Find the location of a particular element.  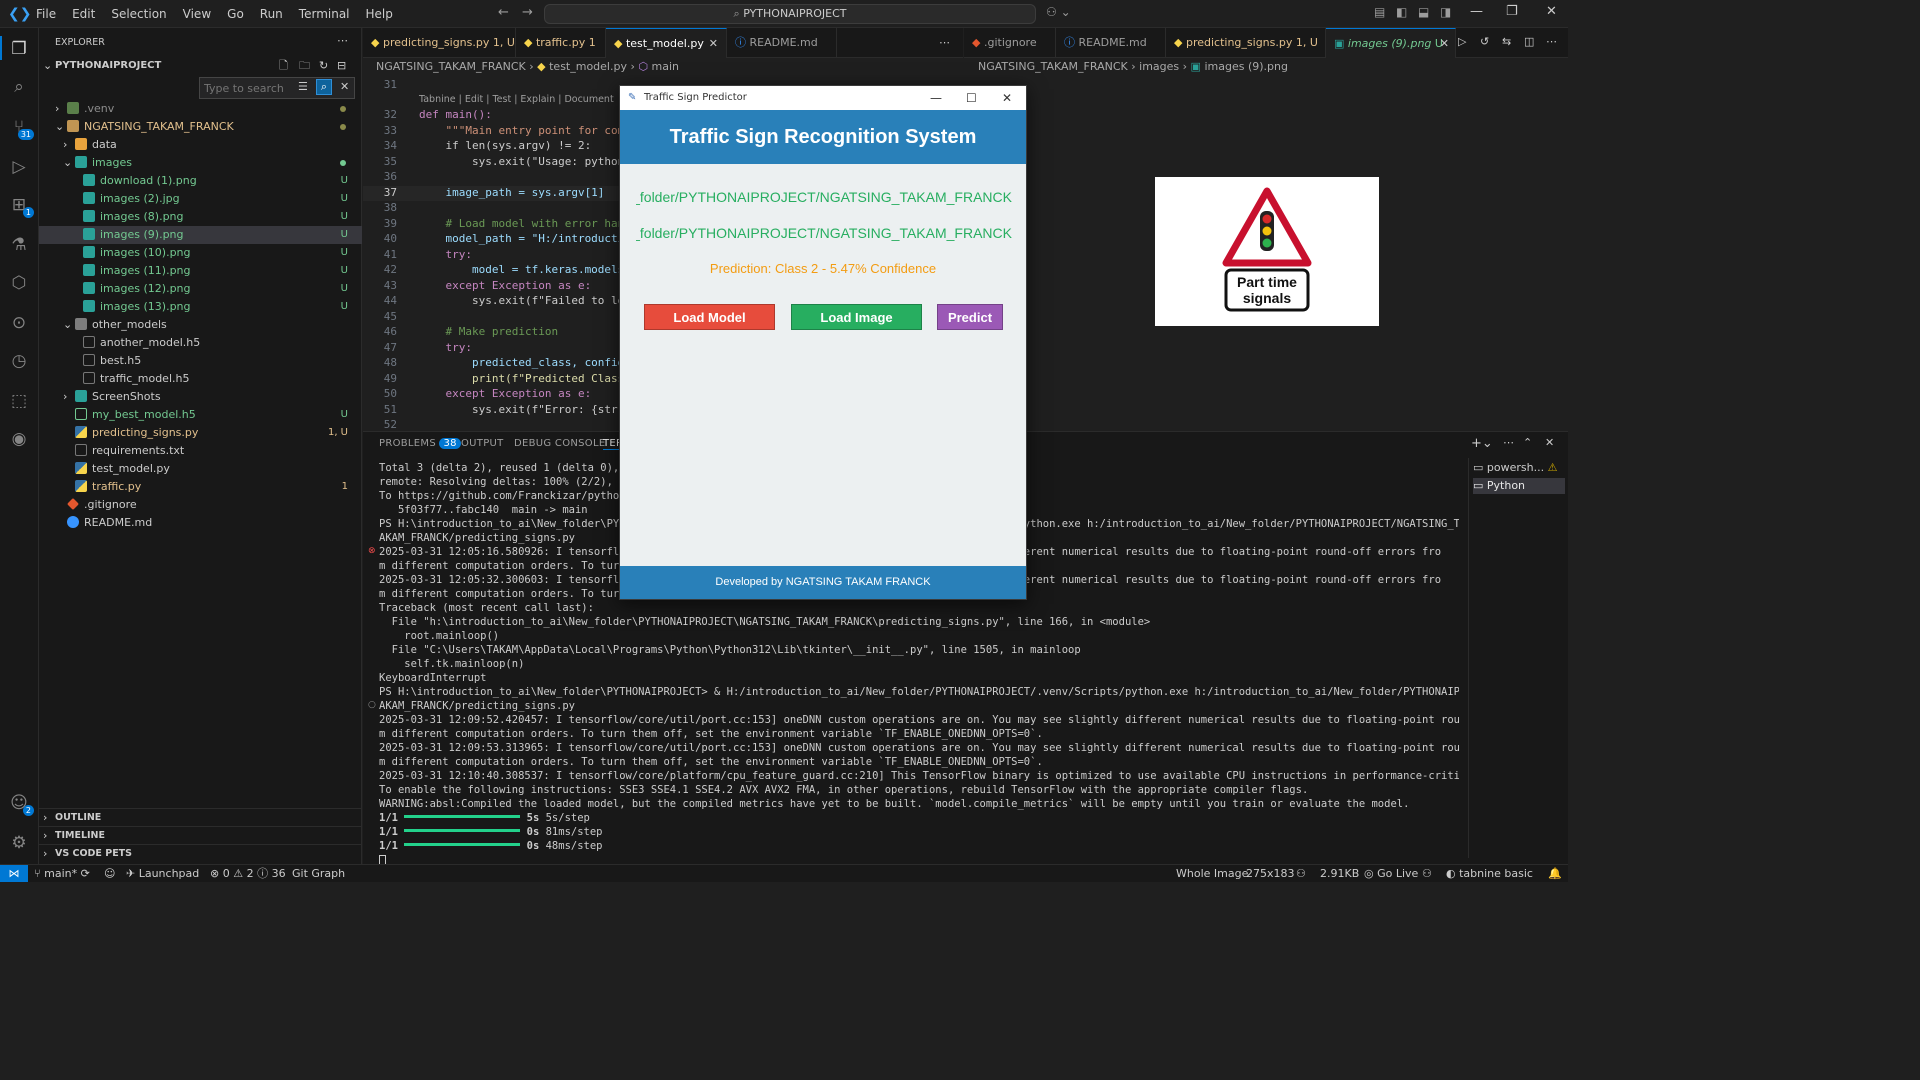

tab-predicting-signs-right: ◆ predicting_signs.py 1, U is located at coordinates (1246, 43).